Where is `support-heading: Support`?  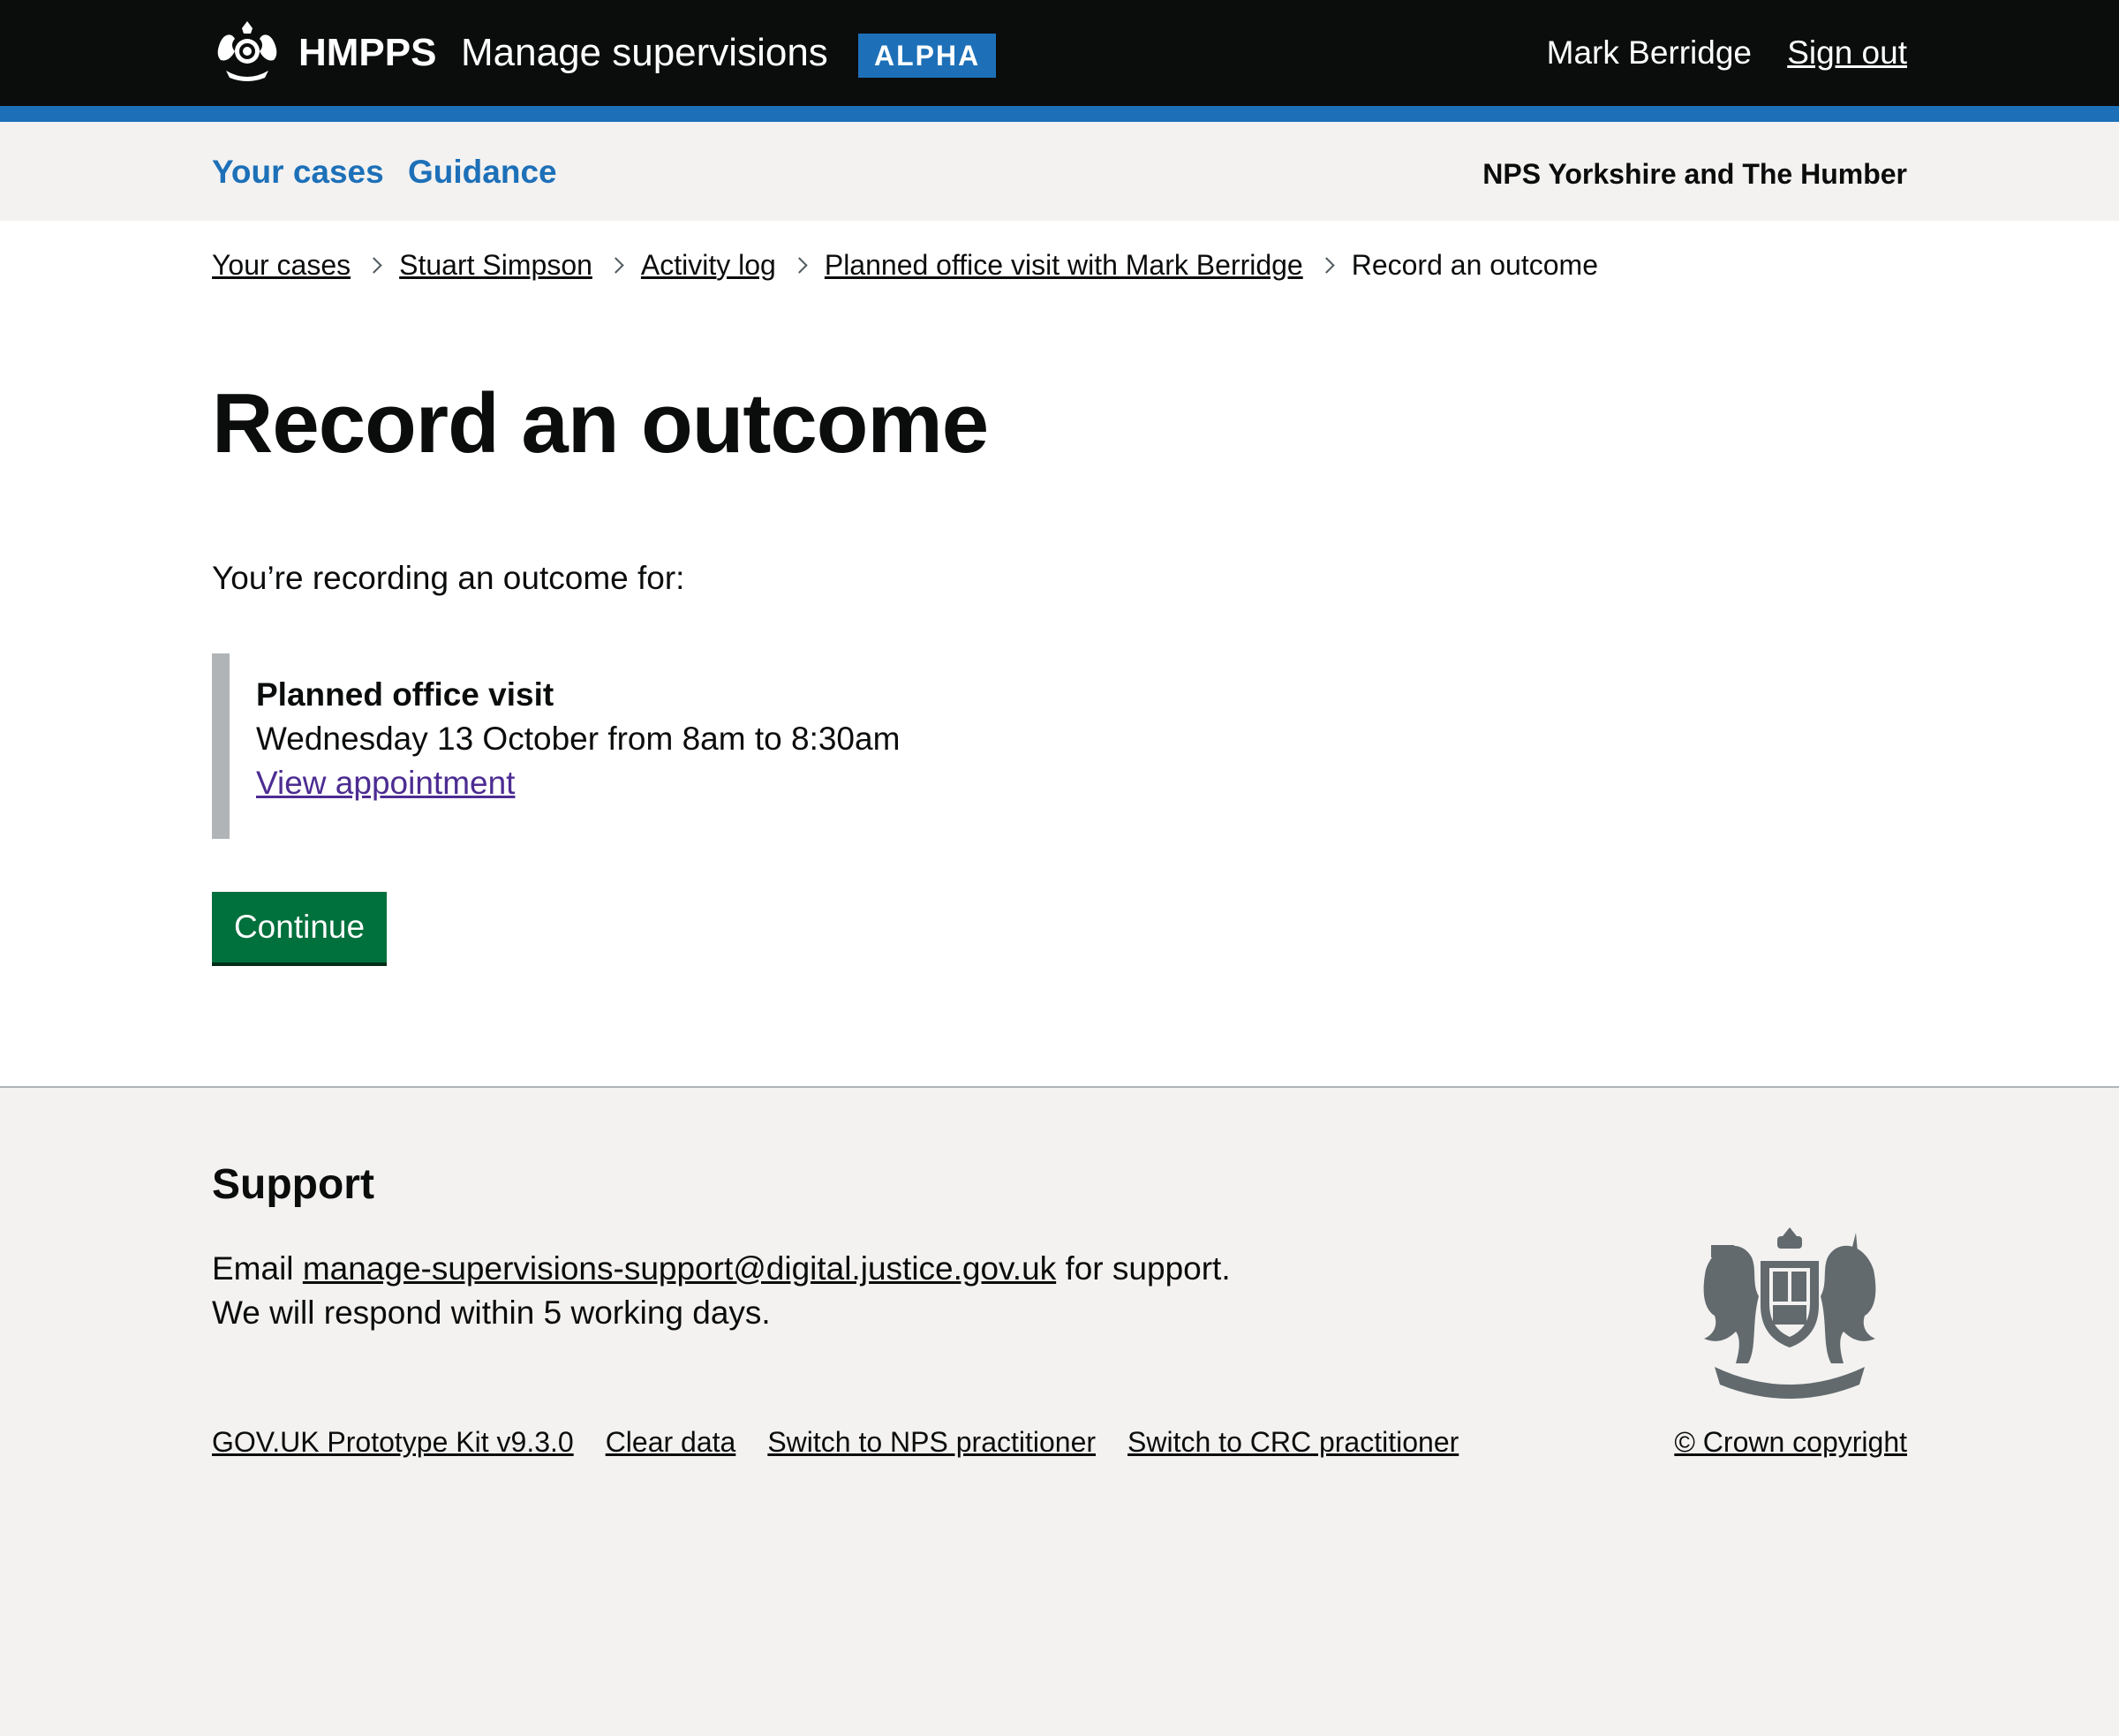 support-heading: Support is located at coordinates (293, 1184).